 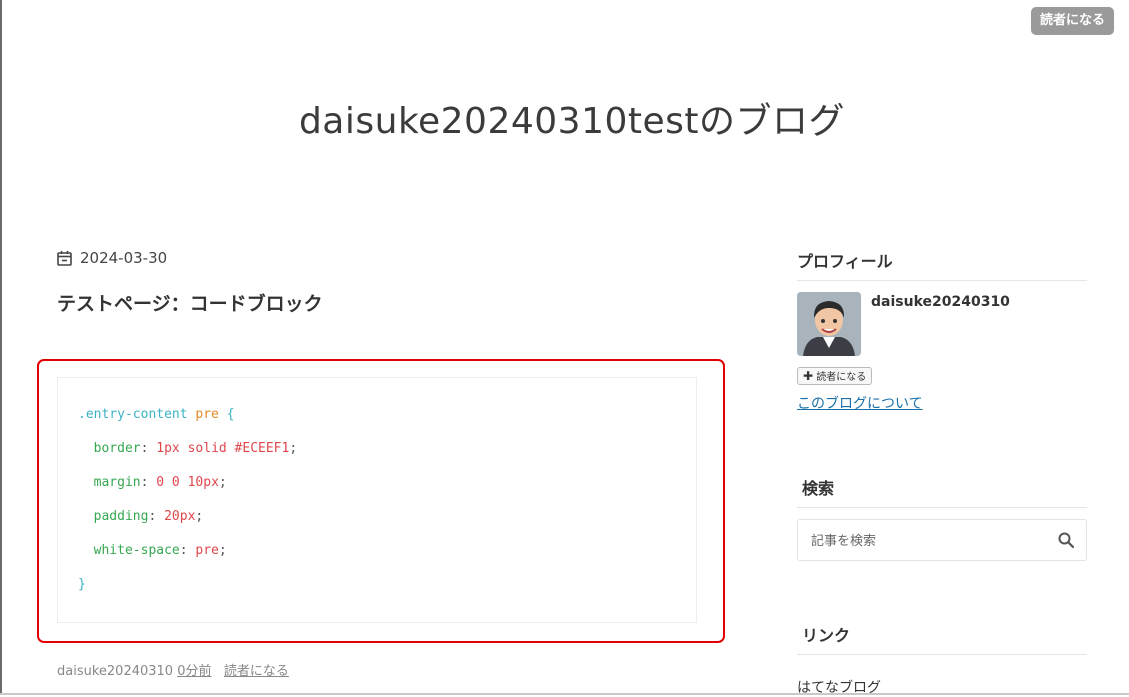 I want to click on code-selector: .entry-content, so click(x=133, y=414).